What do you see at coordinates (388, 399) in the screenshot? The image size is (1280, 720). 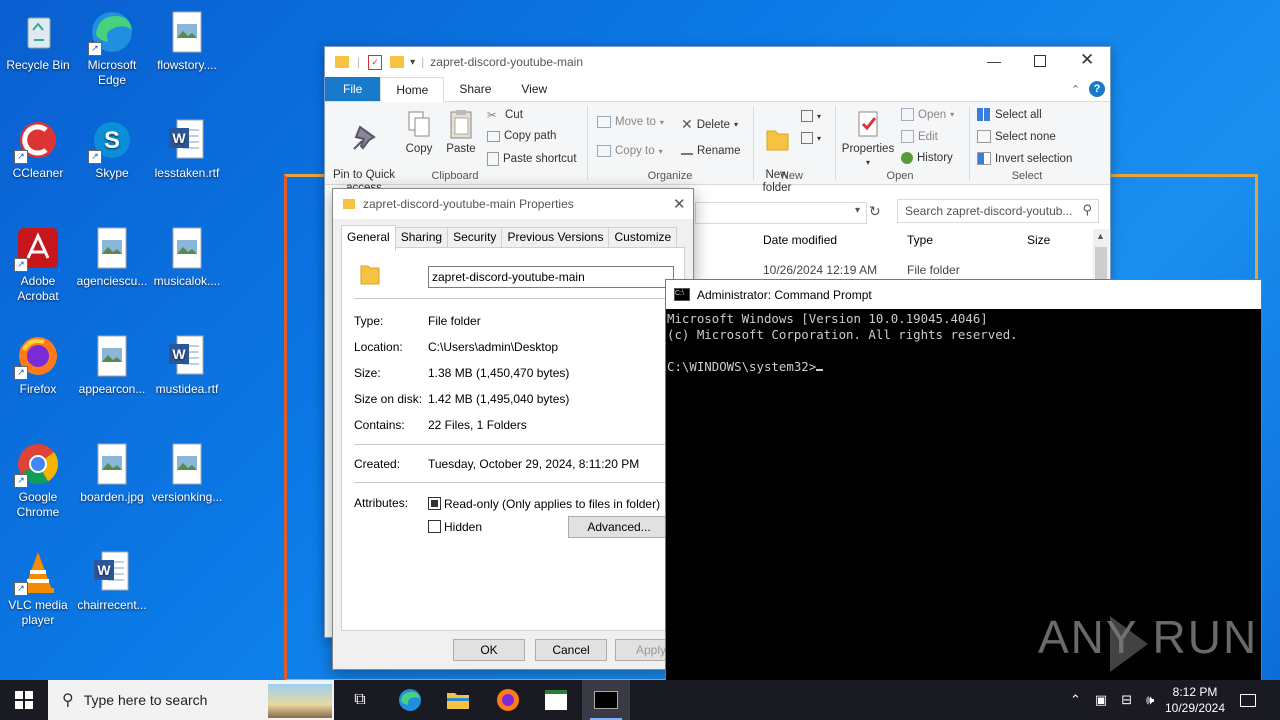 I see `size-on-disk-label: Size on disk:` at bounding box center [388, 399].